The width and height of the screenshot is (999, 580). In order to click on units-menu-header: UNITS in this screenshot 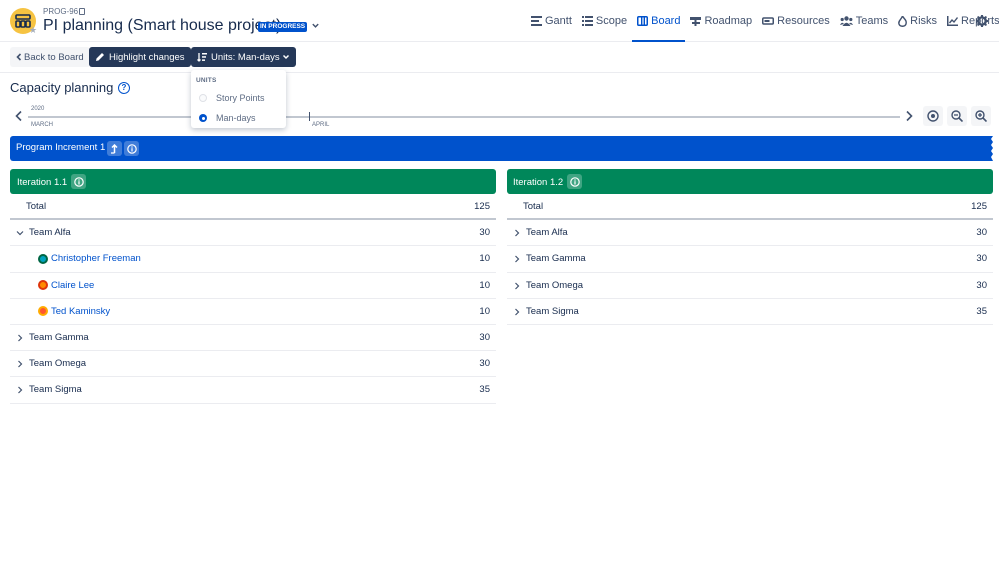, I will do `click(206, 80)`.